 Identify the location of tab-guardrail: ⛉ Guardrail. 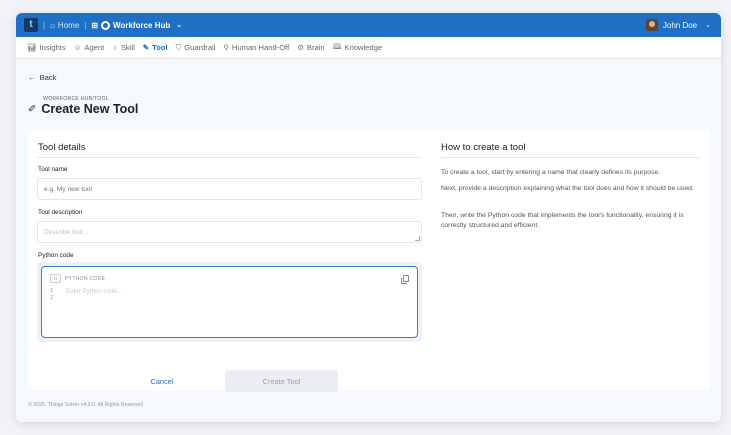
(196, 48).